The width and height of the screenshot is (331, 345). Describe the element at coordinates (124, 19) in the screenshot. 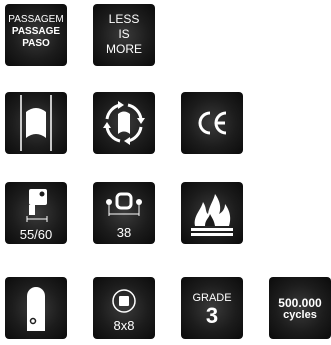

I see `less-label: LESS` at that location.